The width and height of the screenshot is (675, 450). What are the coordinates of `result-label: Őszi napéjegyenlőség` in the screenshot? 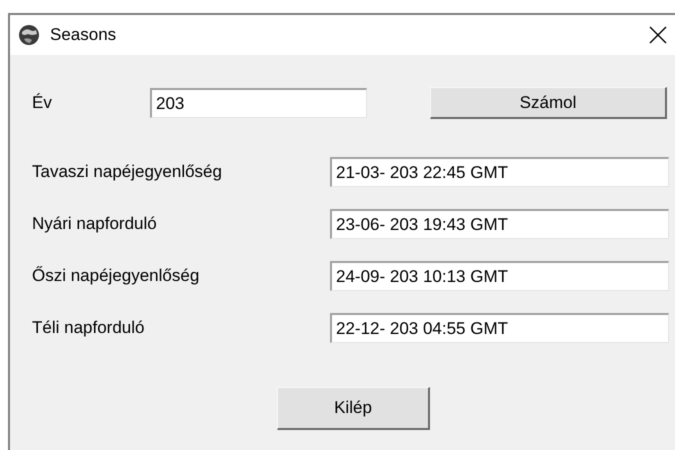 It's located at (116, 276).